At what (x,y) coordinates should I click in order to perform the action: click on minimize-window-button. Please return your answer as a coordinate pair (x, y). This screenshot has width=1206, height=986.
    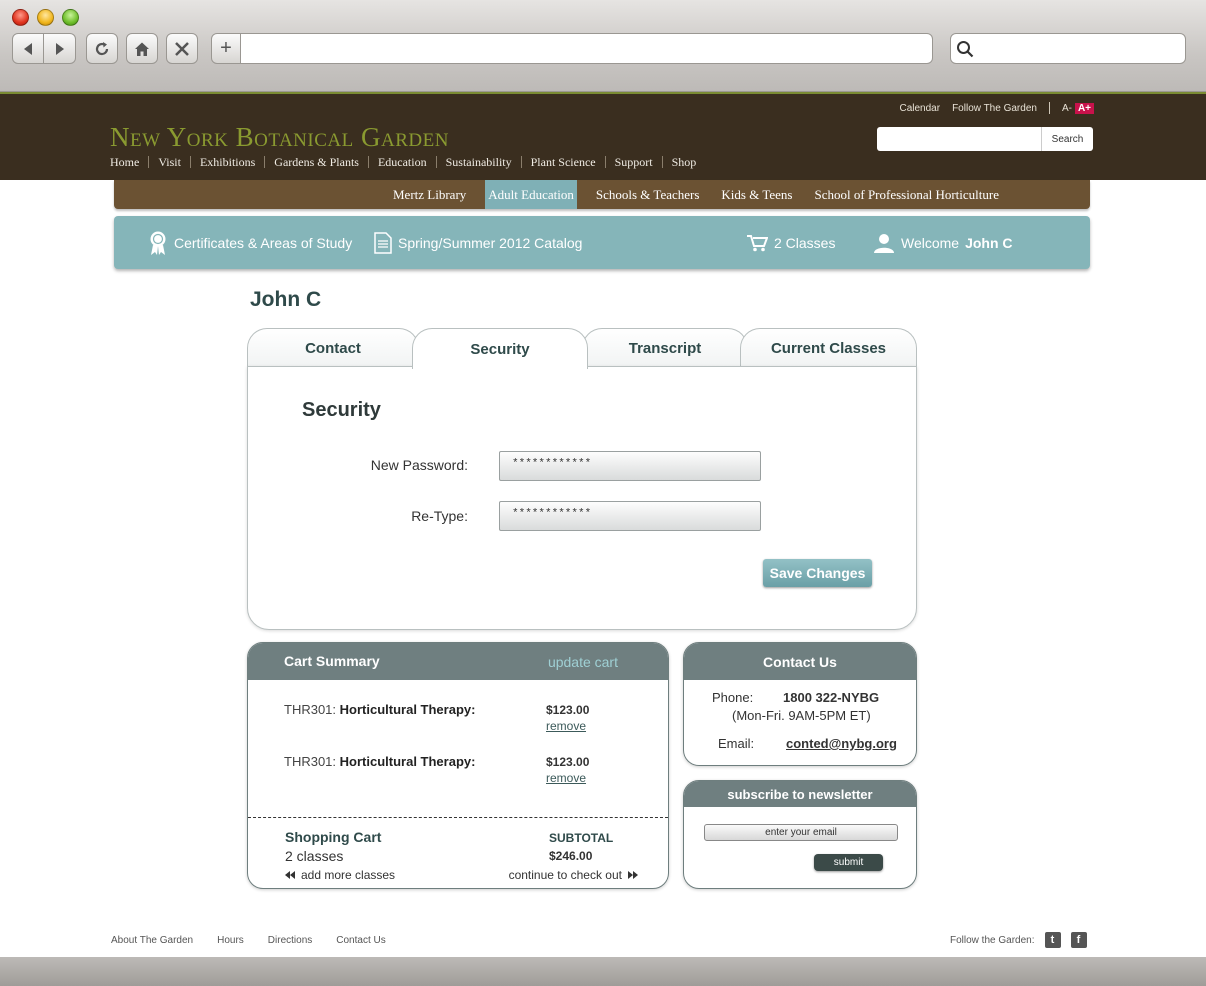
    Looking at the image, I should click on (45, 17).